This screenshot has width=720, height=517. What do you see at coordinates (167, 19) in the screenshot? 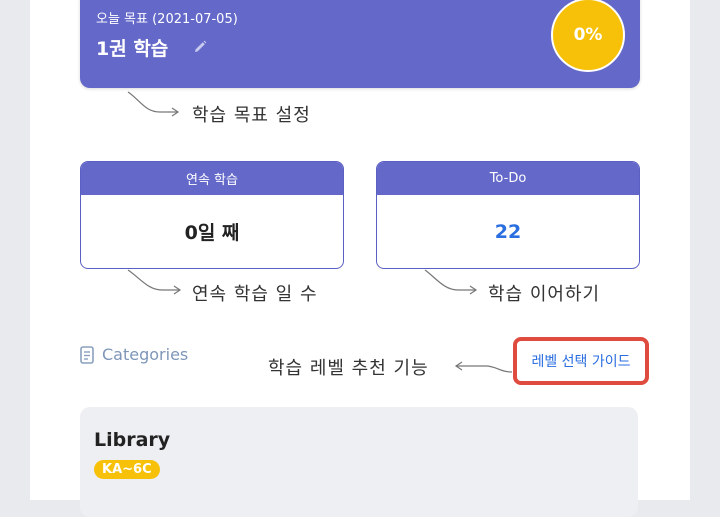
I see `goal-date-label: 오늘 목표 (2021-07-05)` at bounding box center [167, 19].